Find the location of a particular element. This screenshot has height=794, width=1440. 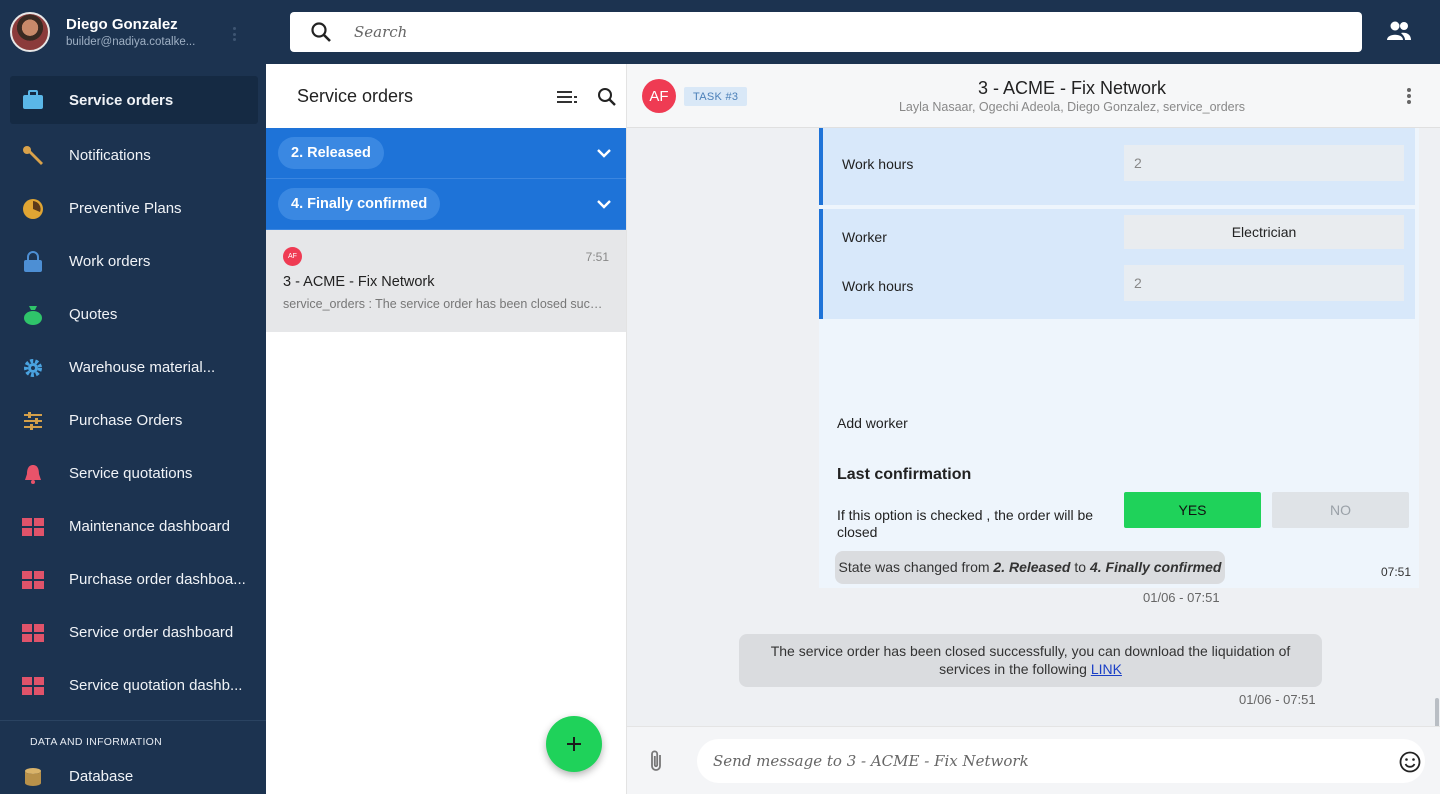

attachment-icon is located at coordinates (657, 761).